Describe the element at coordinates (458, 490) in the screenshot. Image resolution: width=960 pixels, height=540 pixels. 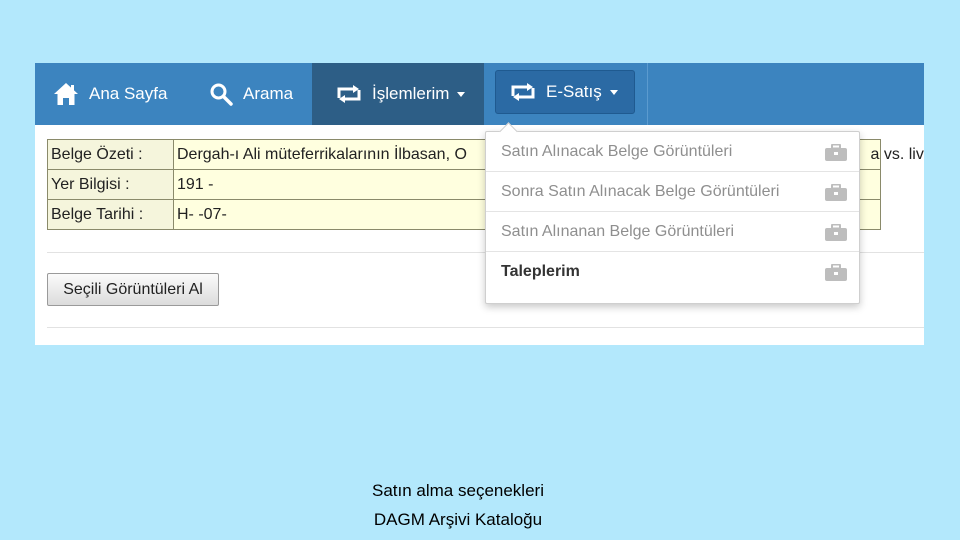
I see `caption-line-1: Satın alma seçenekleri` at that location.